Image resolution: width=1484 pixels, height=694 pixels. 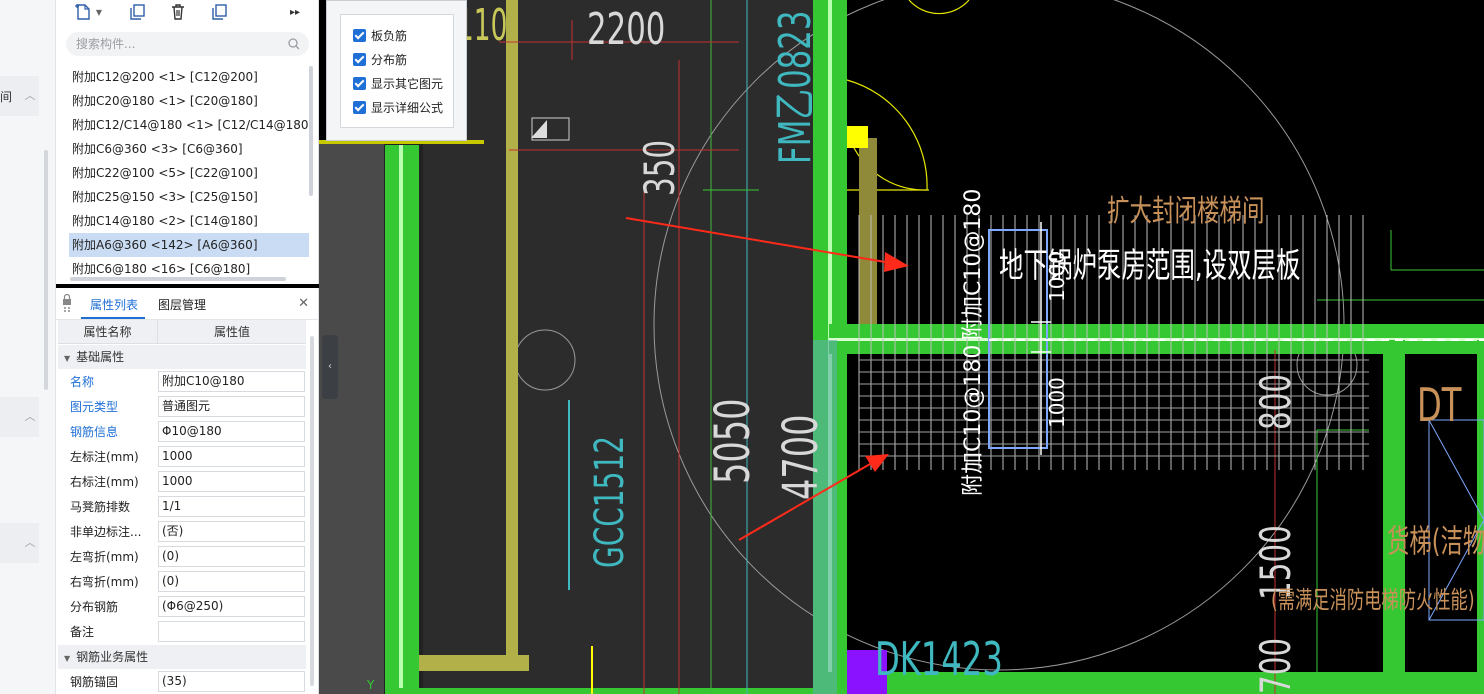 What do you see at coordinates (19, 417) in the screenshot?
I see `nav-group-2: ︿` at bounding box center [19, 417].